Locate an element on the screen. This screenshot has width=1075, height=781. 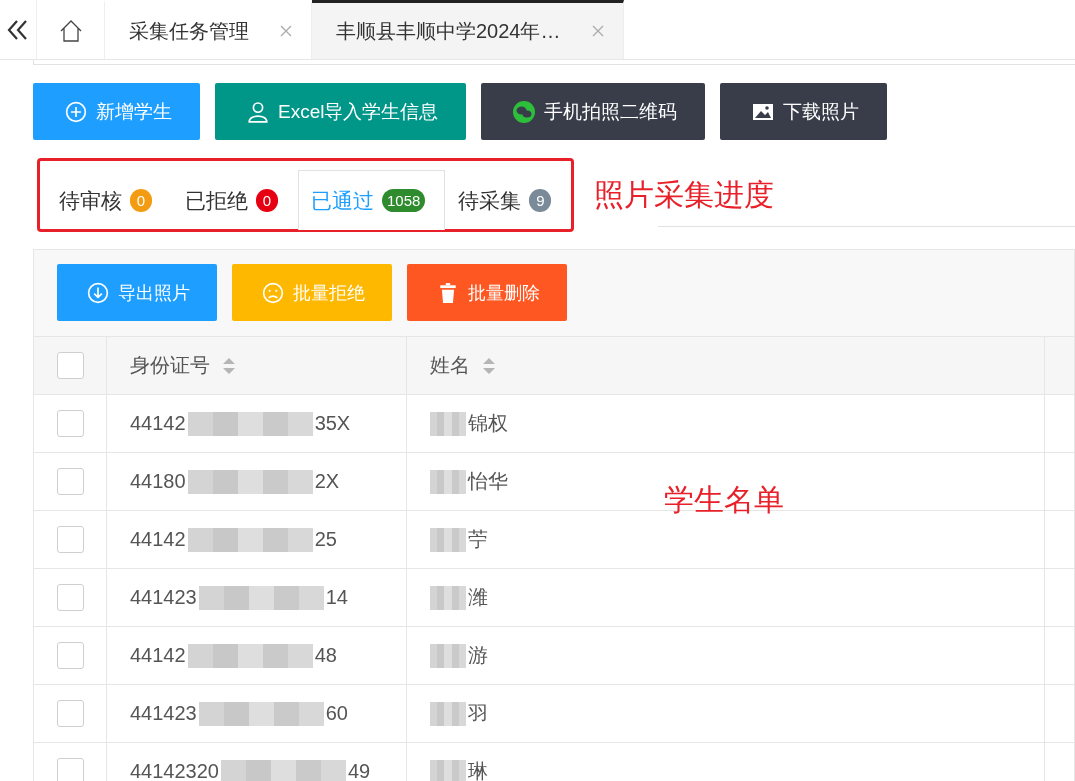
name-end: 羽 is located at coordinates (478, 713).